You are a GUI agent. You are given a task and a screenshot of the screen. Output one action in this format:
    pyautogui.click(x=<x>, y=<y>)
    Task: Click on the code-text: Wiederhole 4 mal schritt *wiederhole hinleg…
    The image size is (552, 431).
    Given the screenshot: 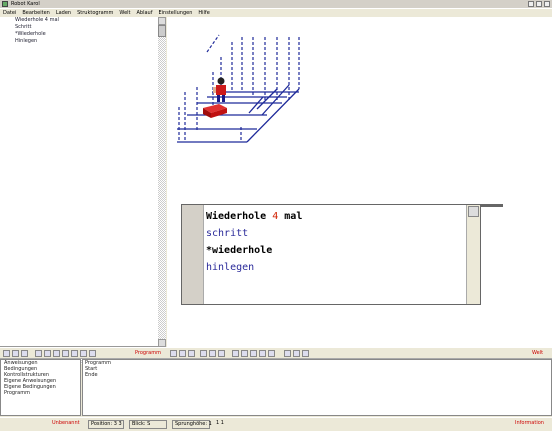 What is the action you would take?
    pyautogui.click(x=254, y=242)
    